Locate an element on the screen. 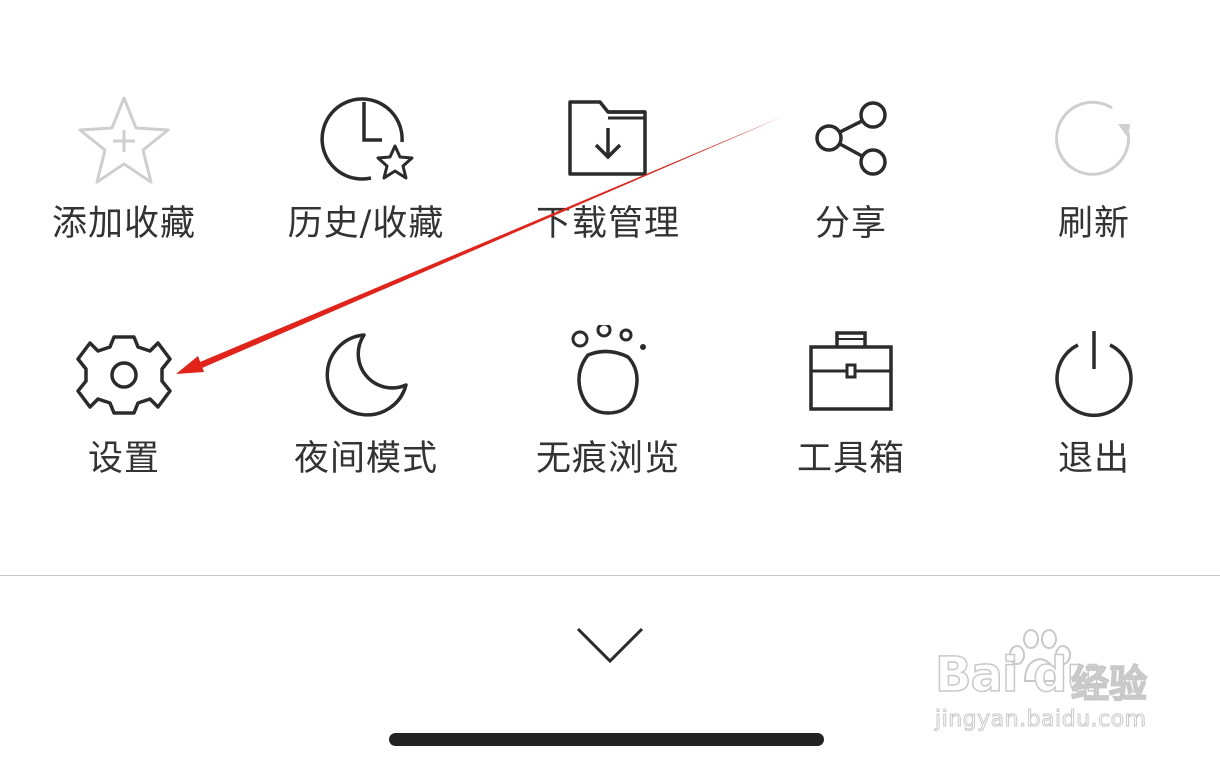  menu-label: 夜间模式 is located at coordinates (365, 459).